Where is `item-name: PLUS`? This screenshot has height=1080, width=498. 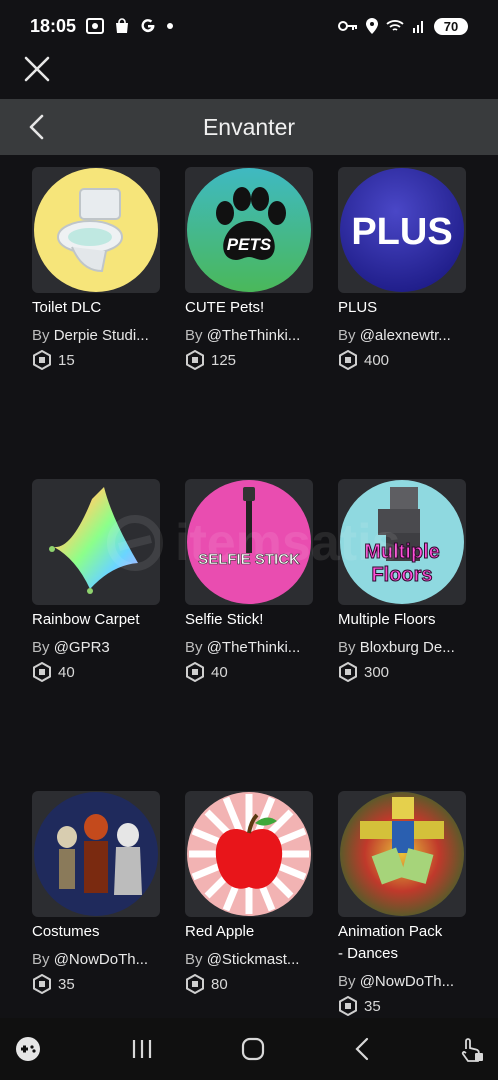 item-name: PLUS is located at coordinates (358, 307).